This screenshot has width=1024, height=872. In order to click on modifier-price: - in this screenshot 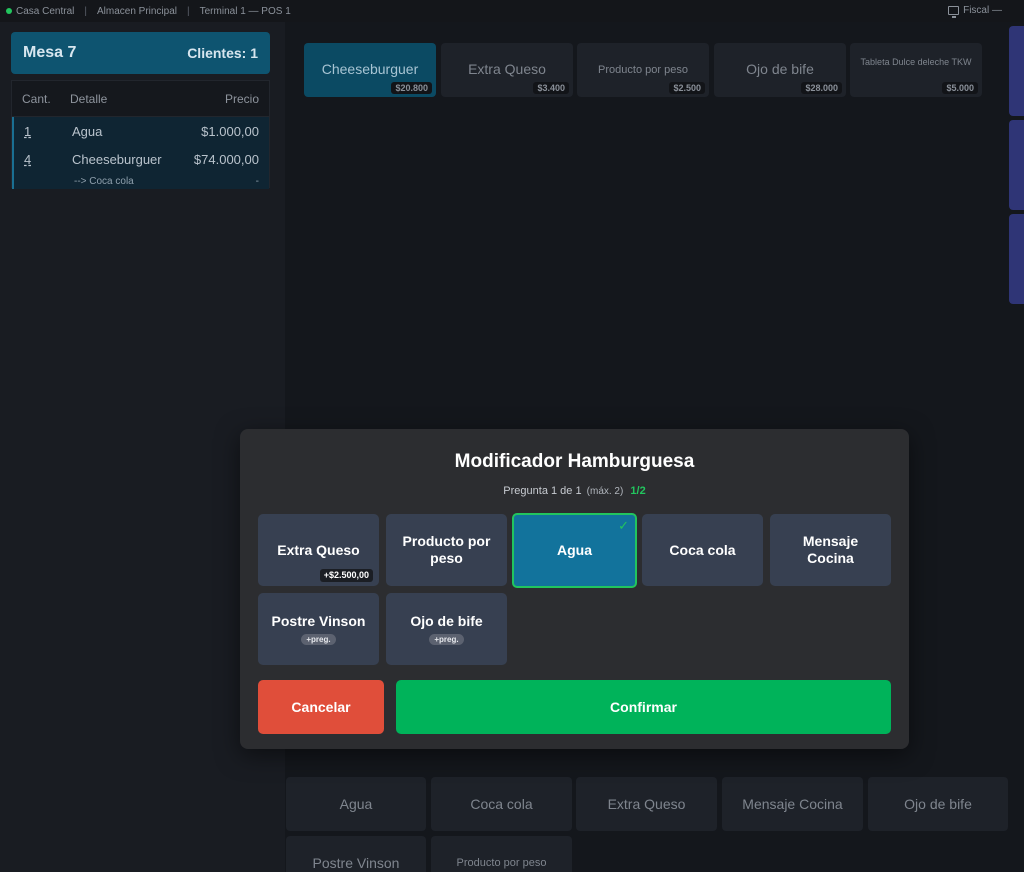, I will do `click(257, 181)`.